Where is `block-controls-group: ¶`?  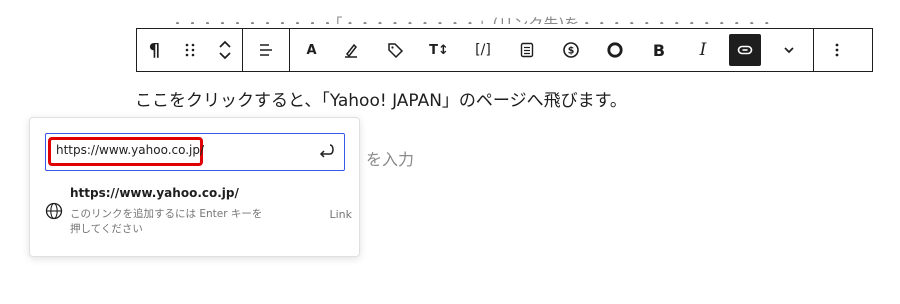
block-controls-group: ¶ is located at coordinates (190, 50).